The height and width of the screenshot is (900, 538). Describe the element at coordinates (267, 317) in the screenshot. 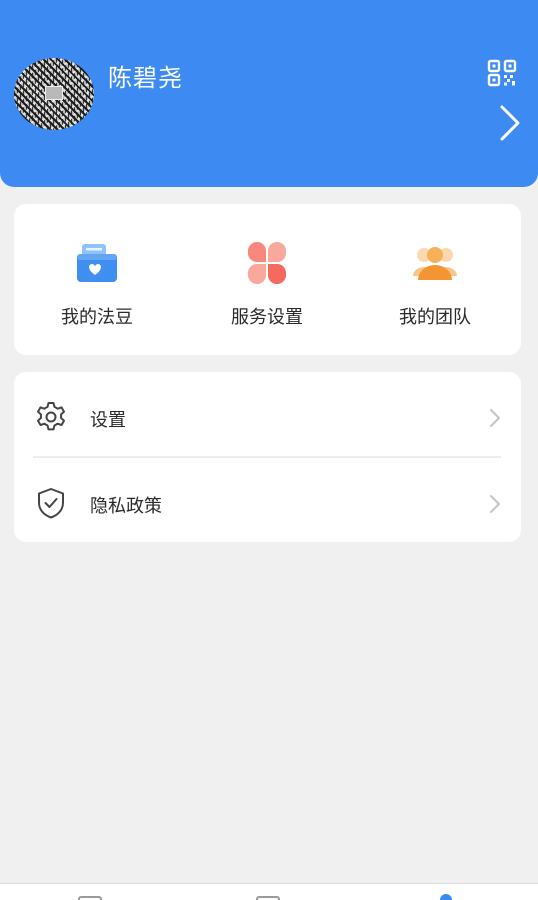

I see `action-label: 服务设置` at that location.